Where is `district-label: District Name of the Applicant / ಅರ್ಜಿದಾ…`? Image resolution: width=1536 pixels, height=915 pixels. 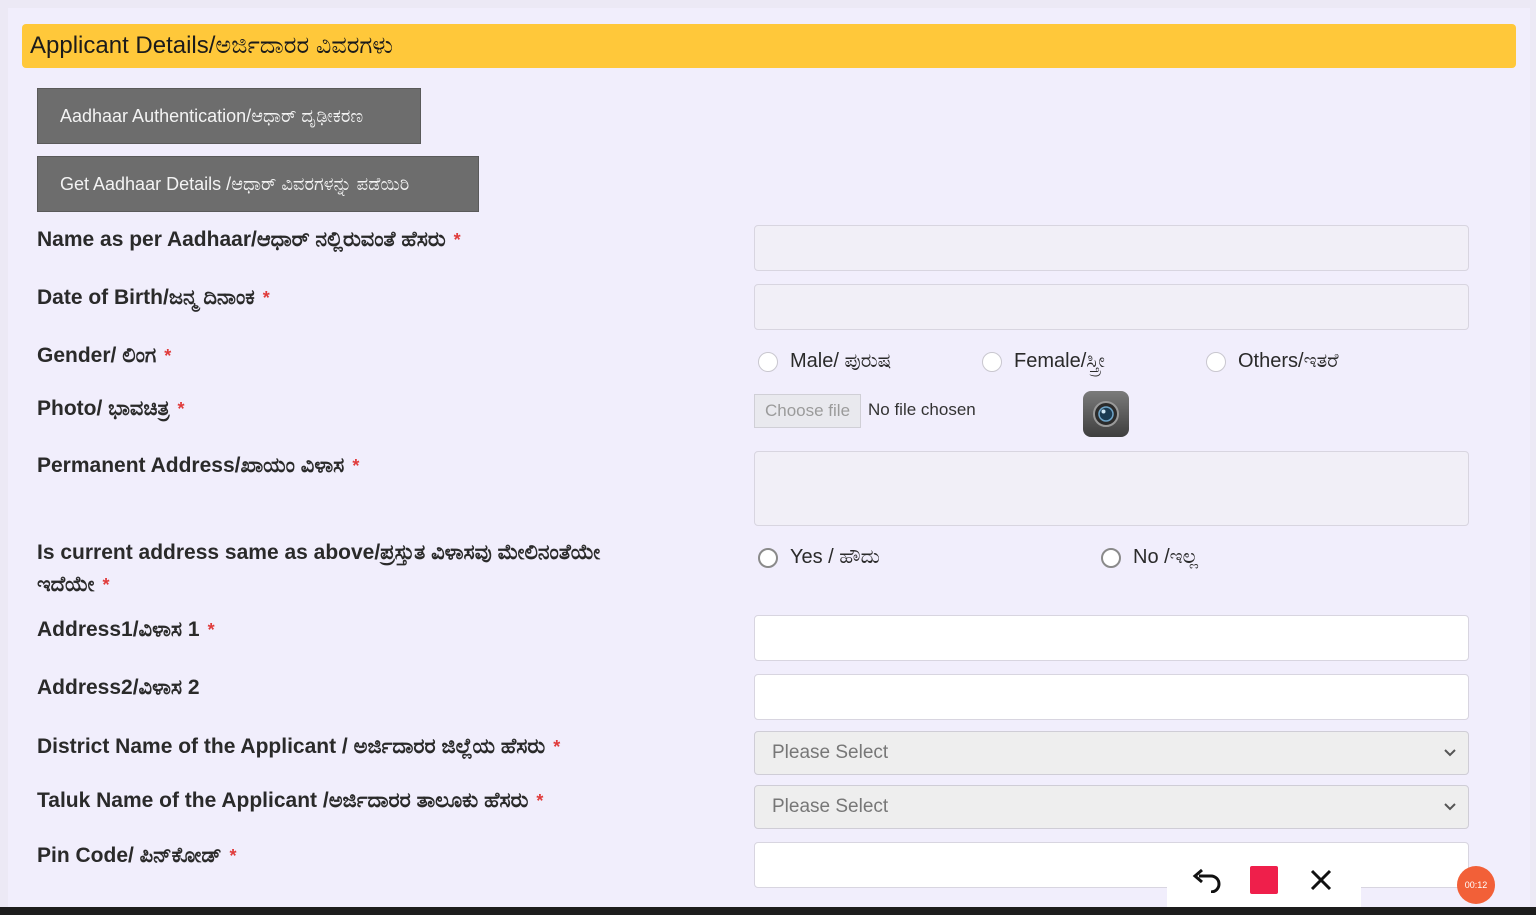
district-label: District Name of the Applicant / ಅರ್ಜಿದಾ… is located at coordinates (299, 746).